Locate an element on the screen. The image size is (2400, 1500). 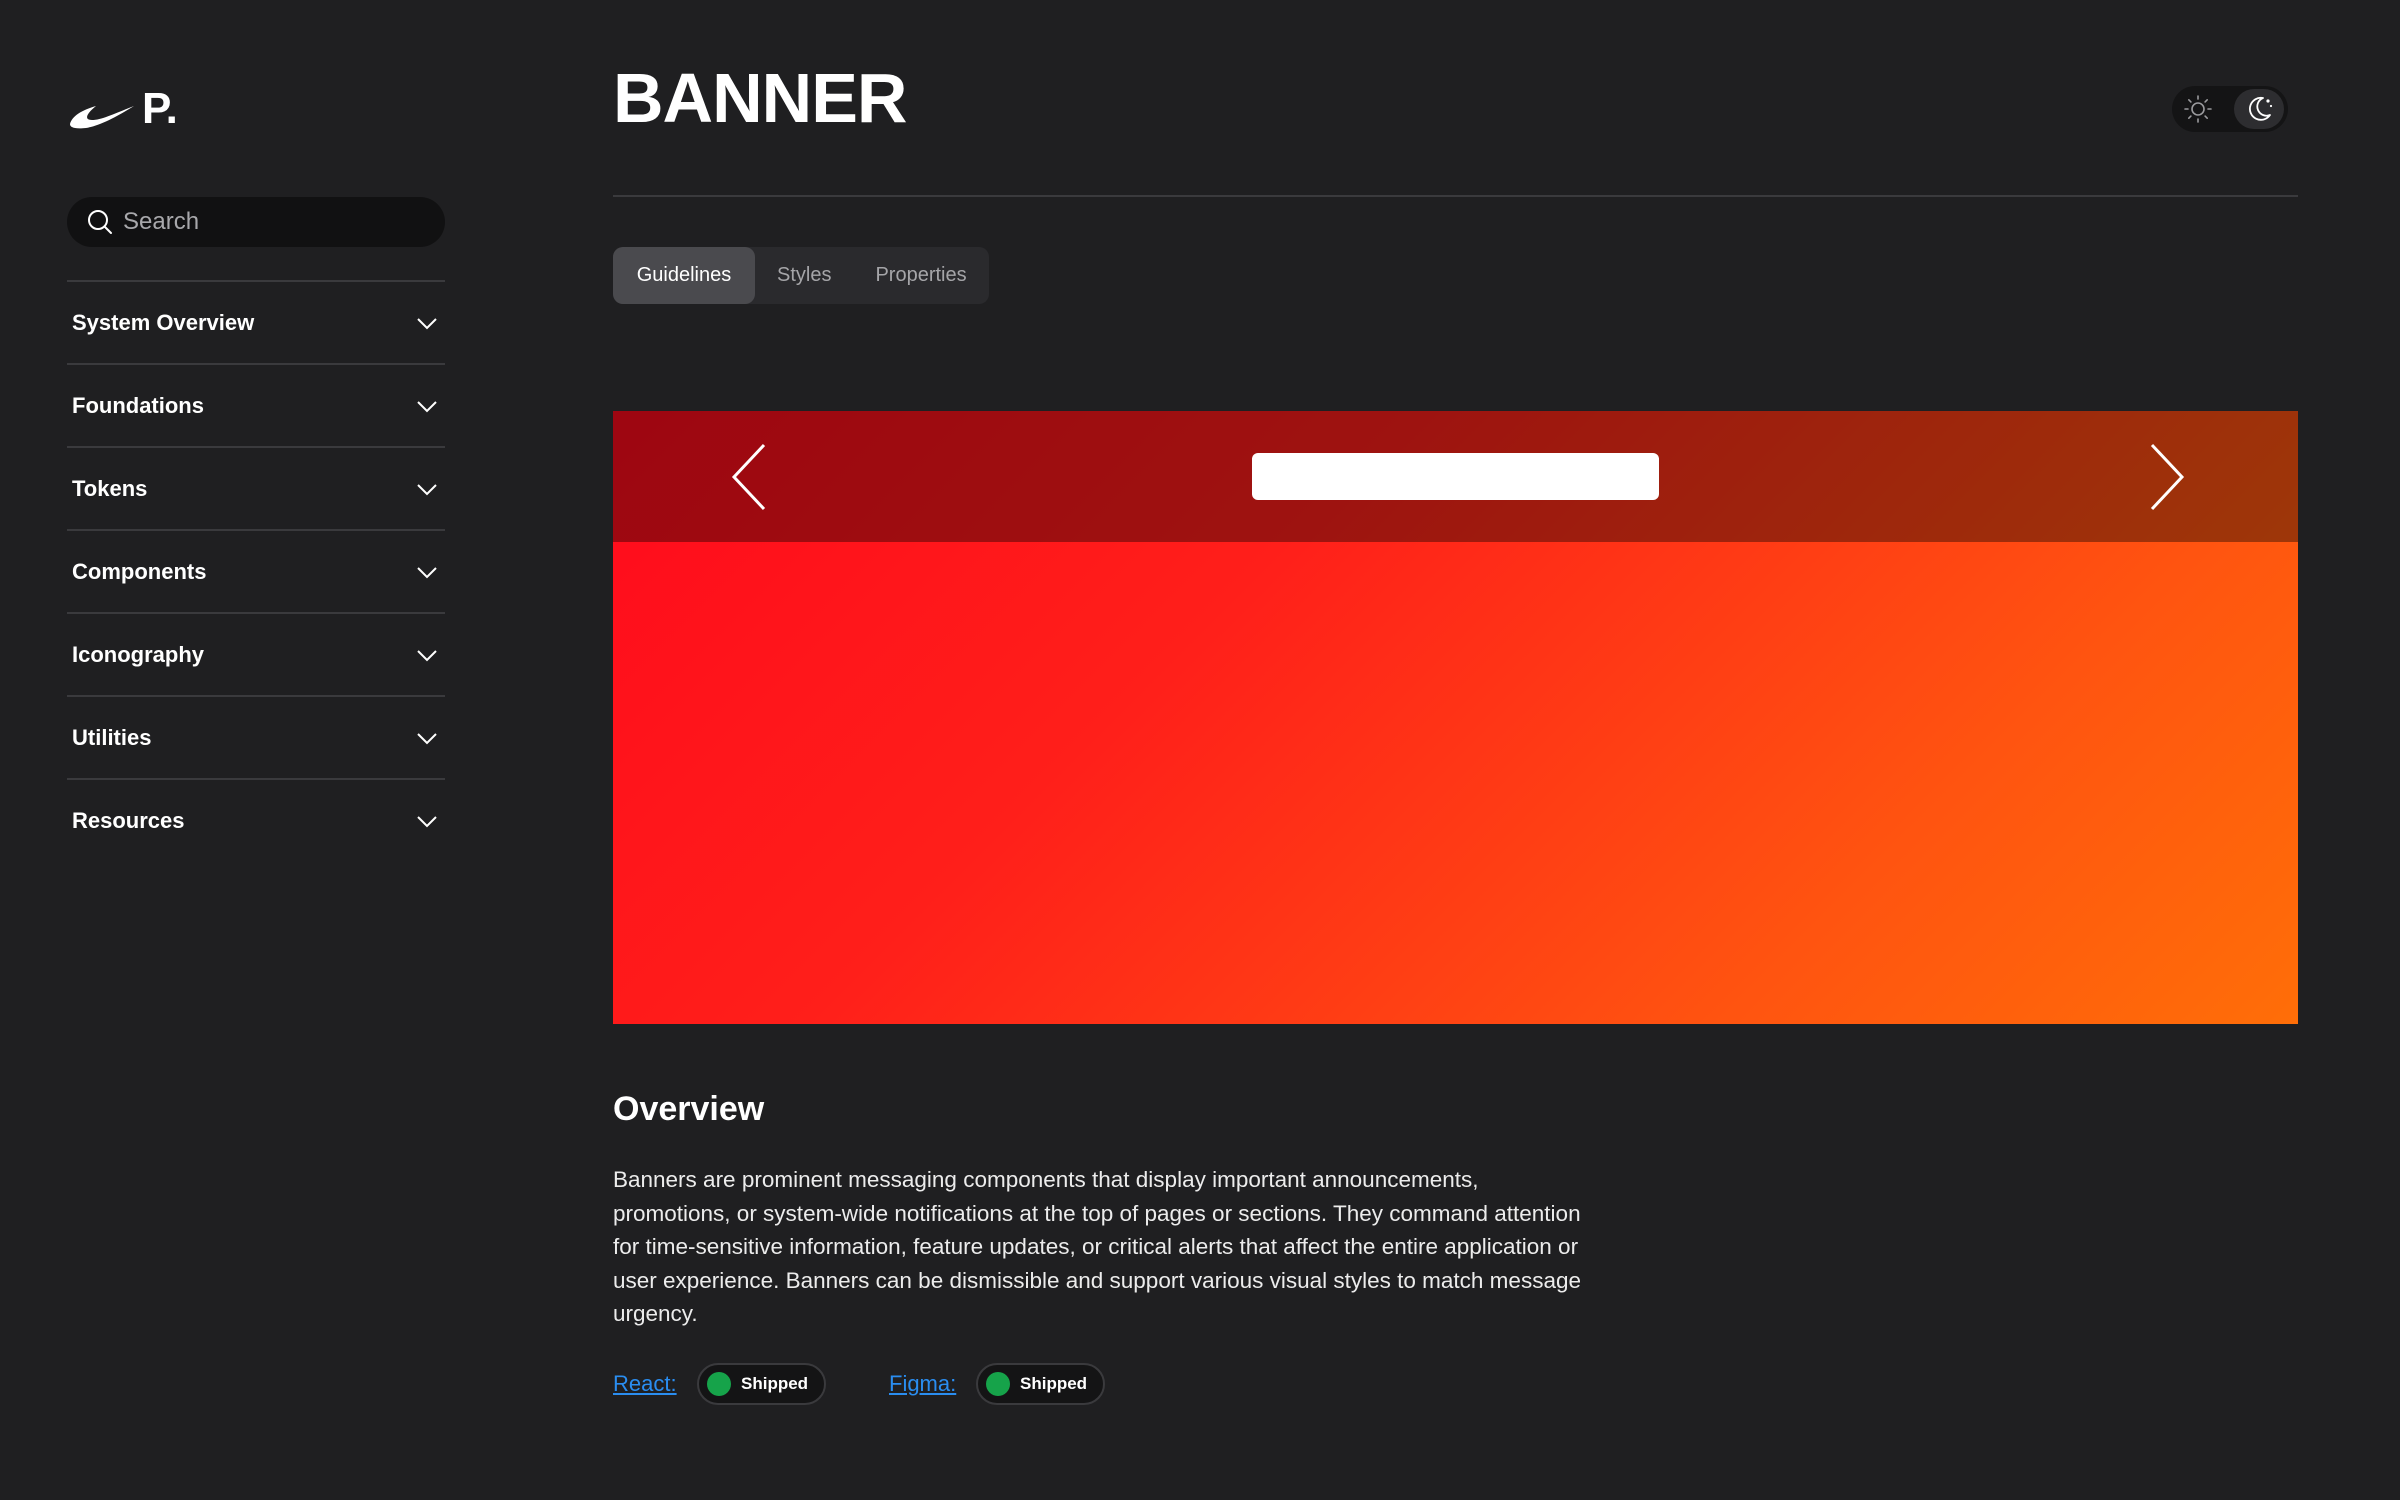
sidebar-item-label: Components is located at coordinates (139, 571).